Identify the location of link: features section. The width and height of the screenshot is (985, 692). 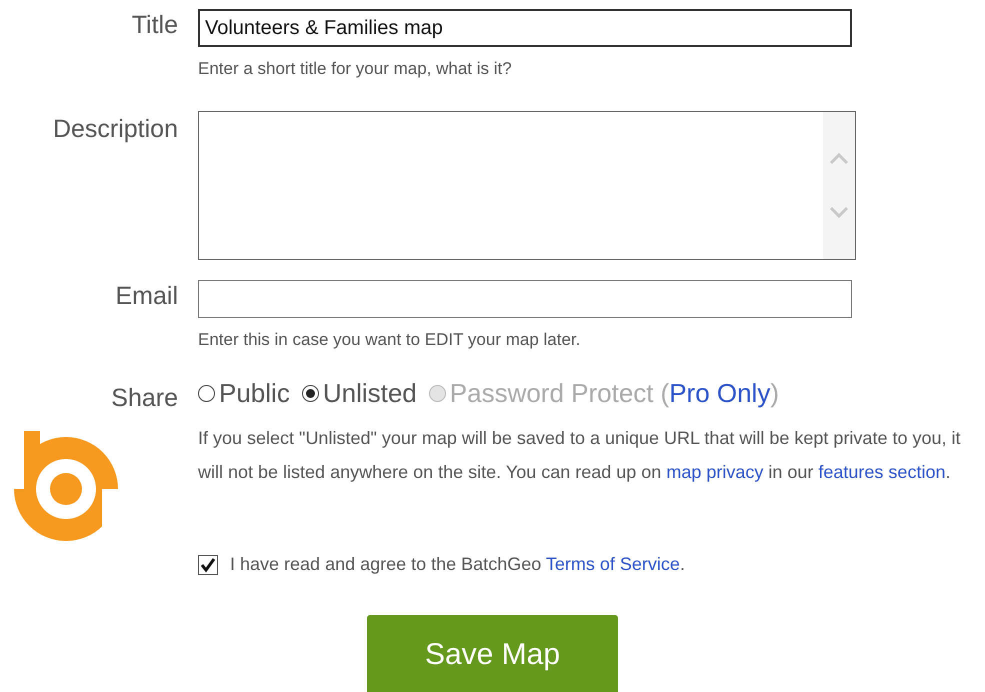
(882, 472).